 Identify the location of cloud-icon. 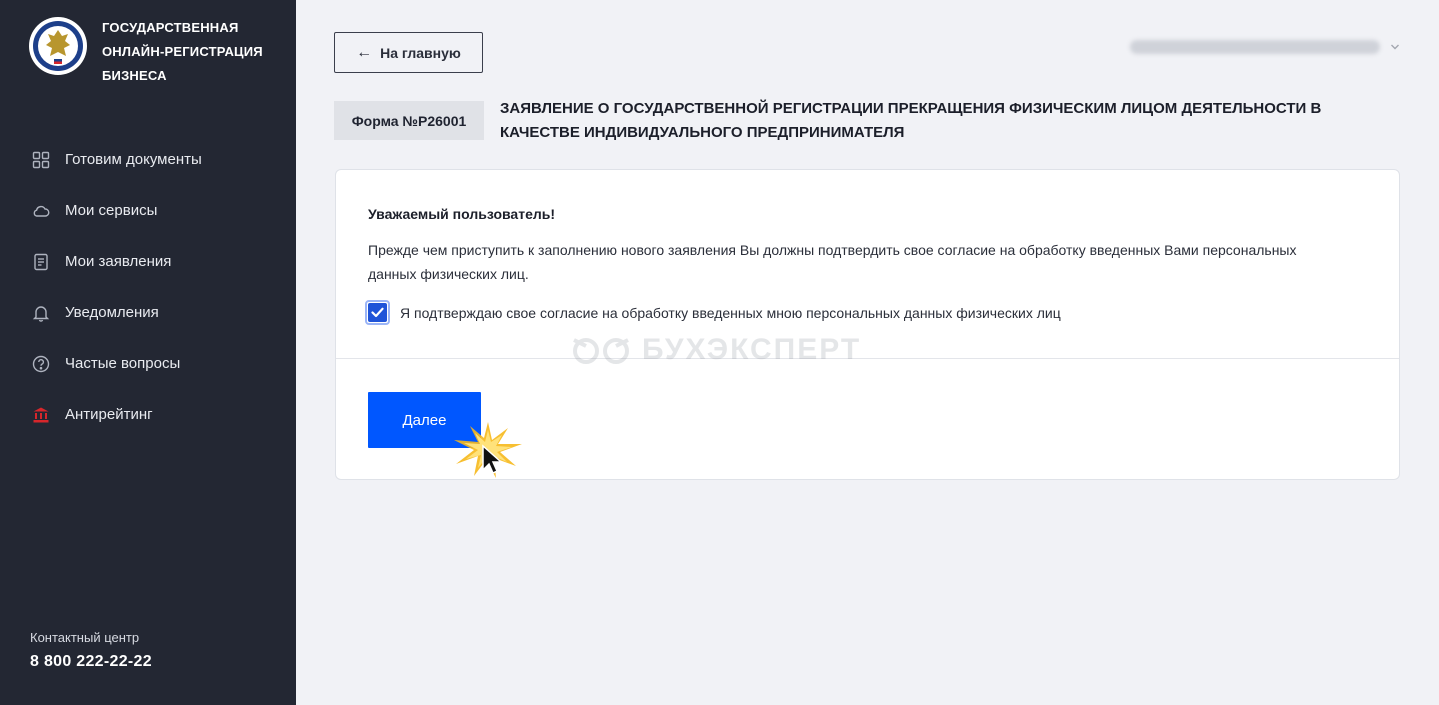
(41, 211).